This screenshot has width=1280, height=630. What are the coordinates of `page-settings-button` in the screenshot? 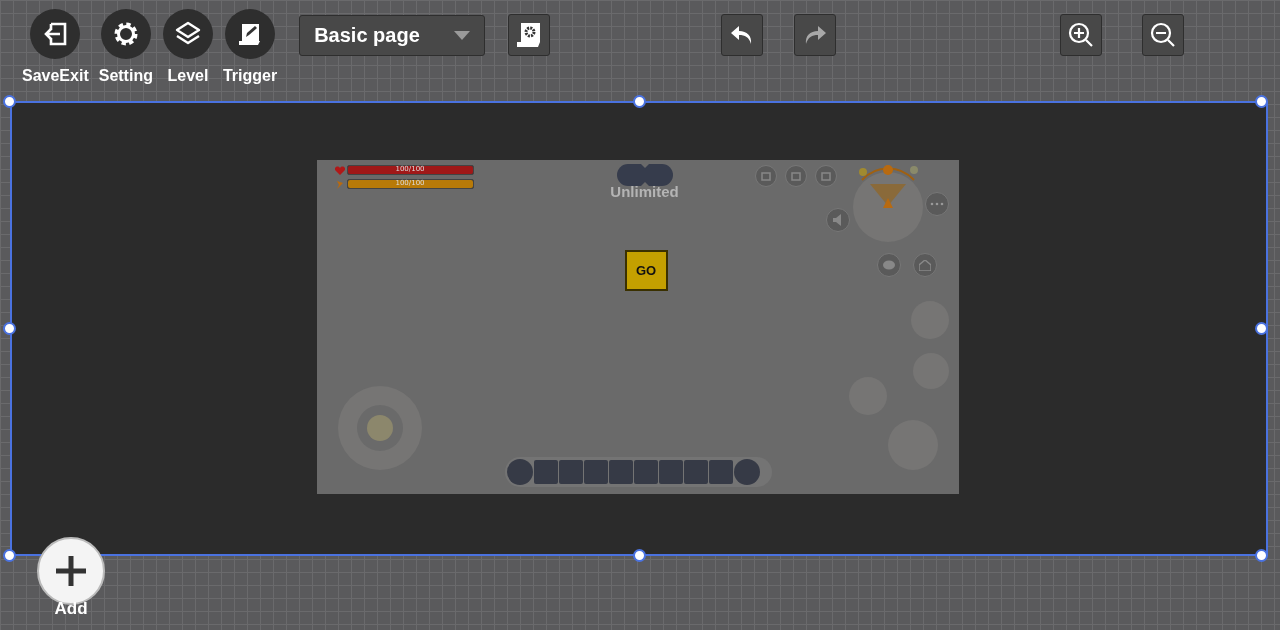 It's located at (529, 35).